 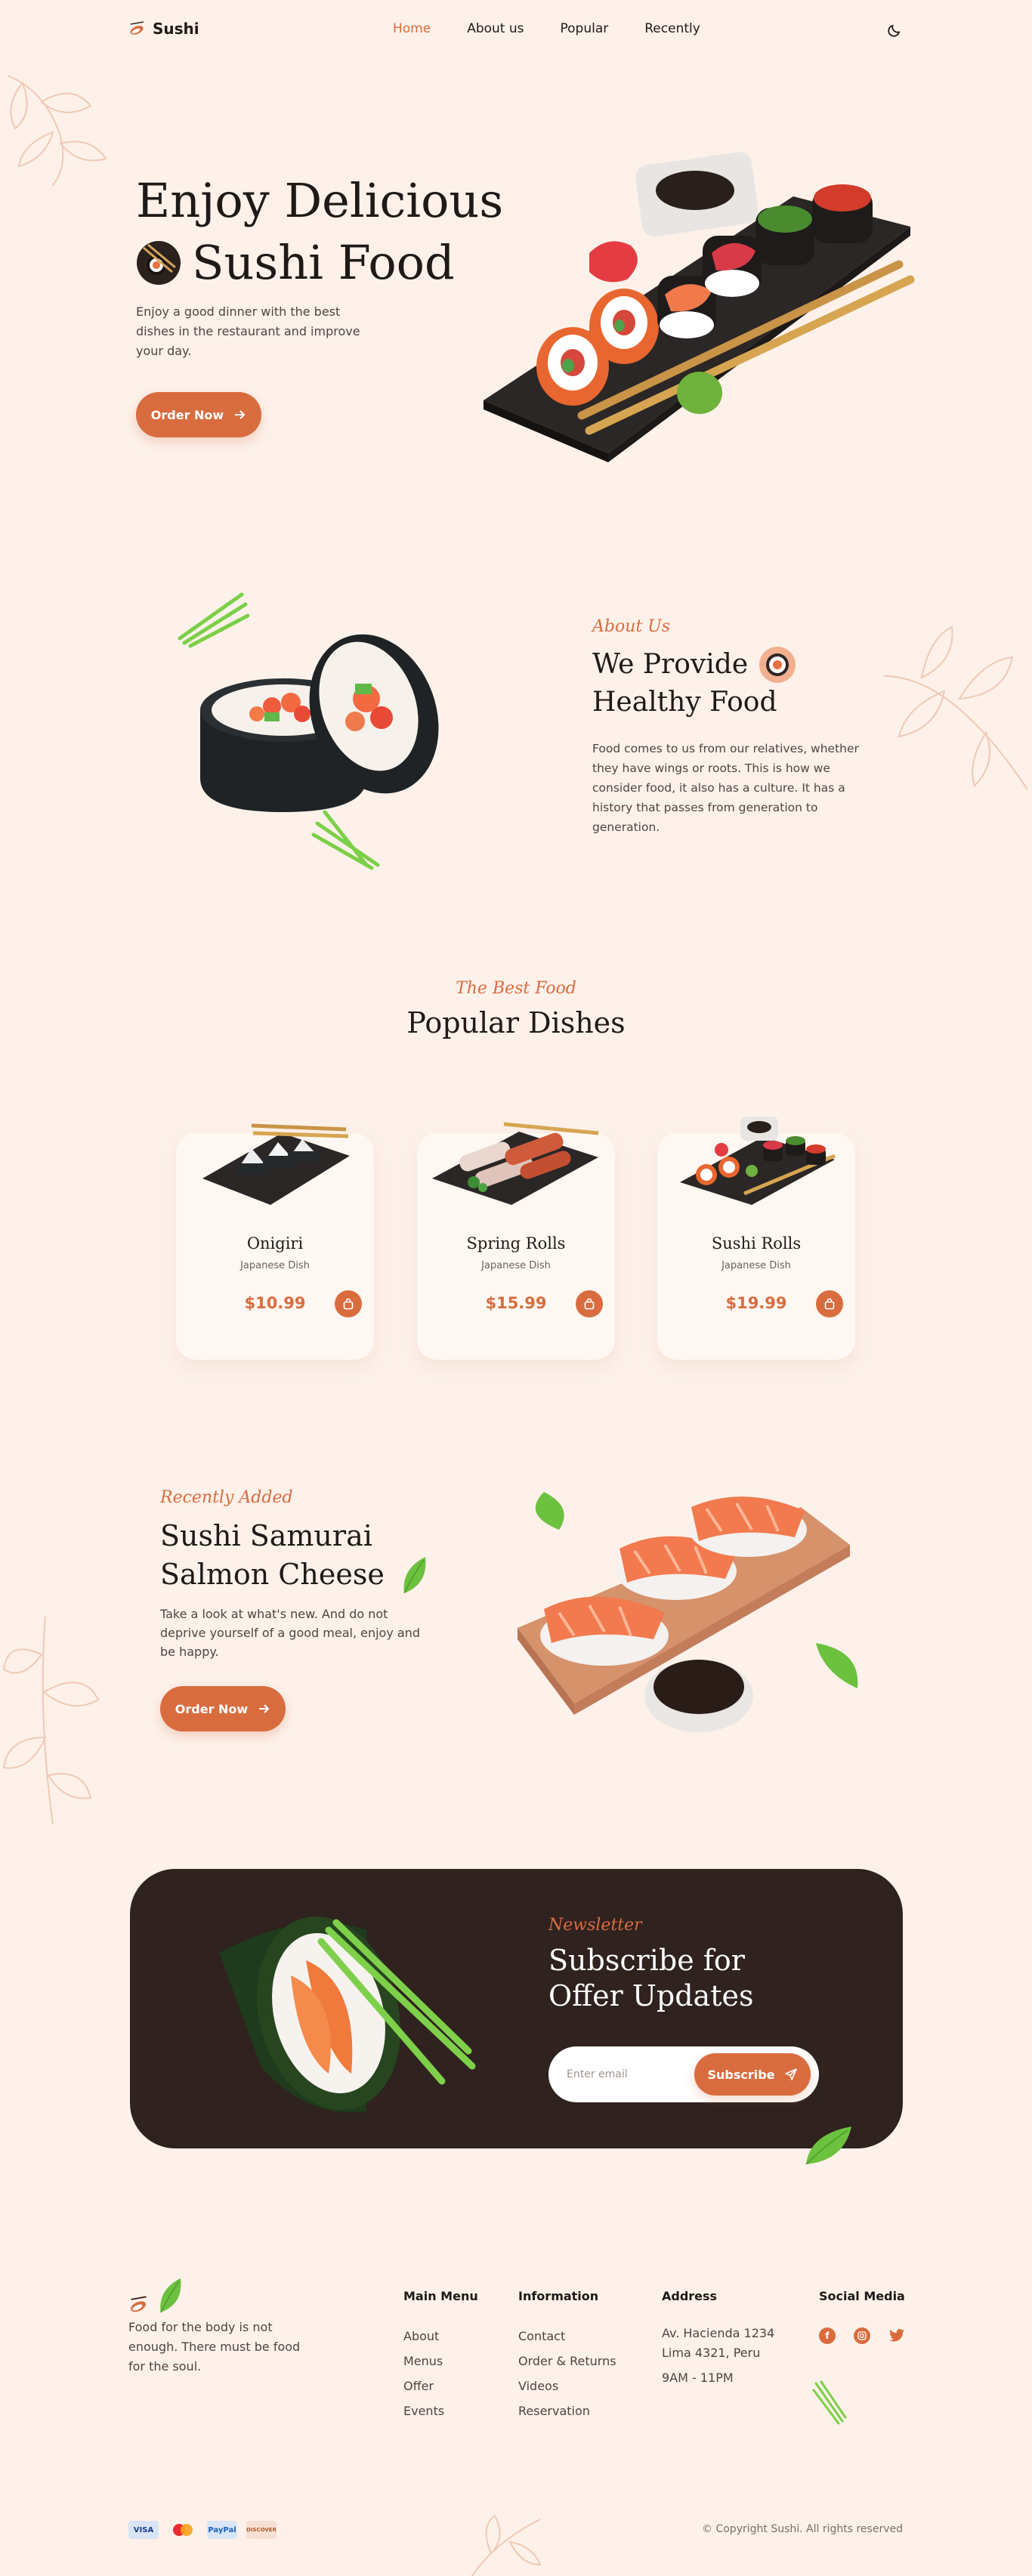 What do you see at coordinates (202, 2530) in the screenshot?
I see `payment-methods: VISA PayPal DISCOVER` at bounding box center [202, 2530].